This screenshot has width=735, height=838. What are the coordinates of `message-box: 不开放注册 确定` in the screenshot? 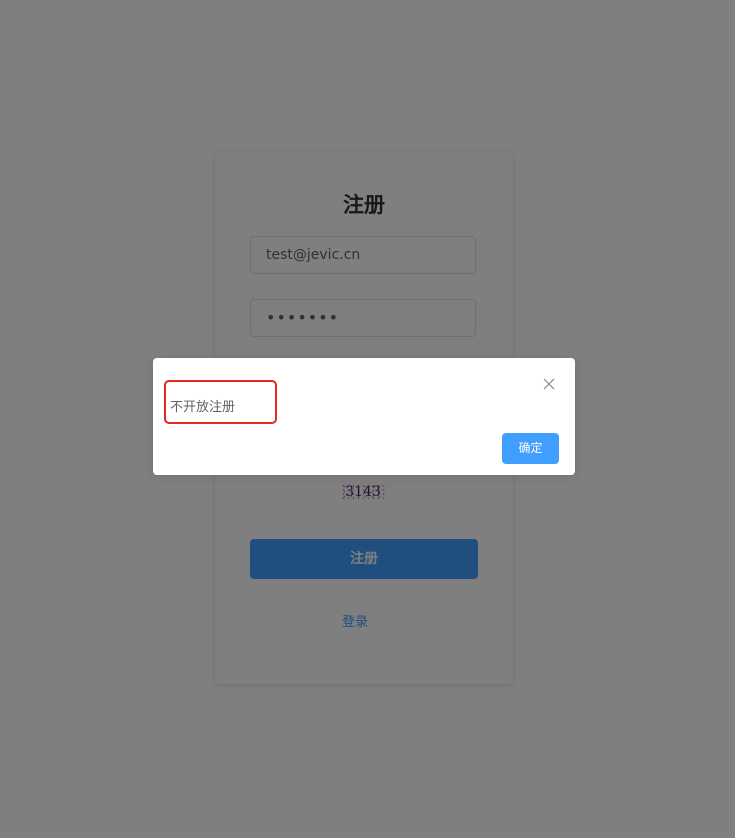 It's located at (364, 416).